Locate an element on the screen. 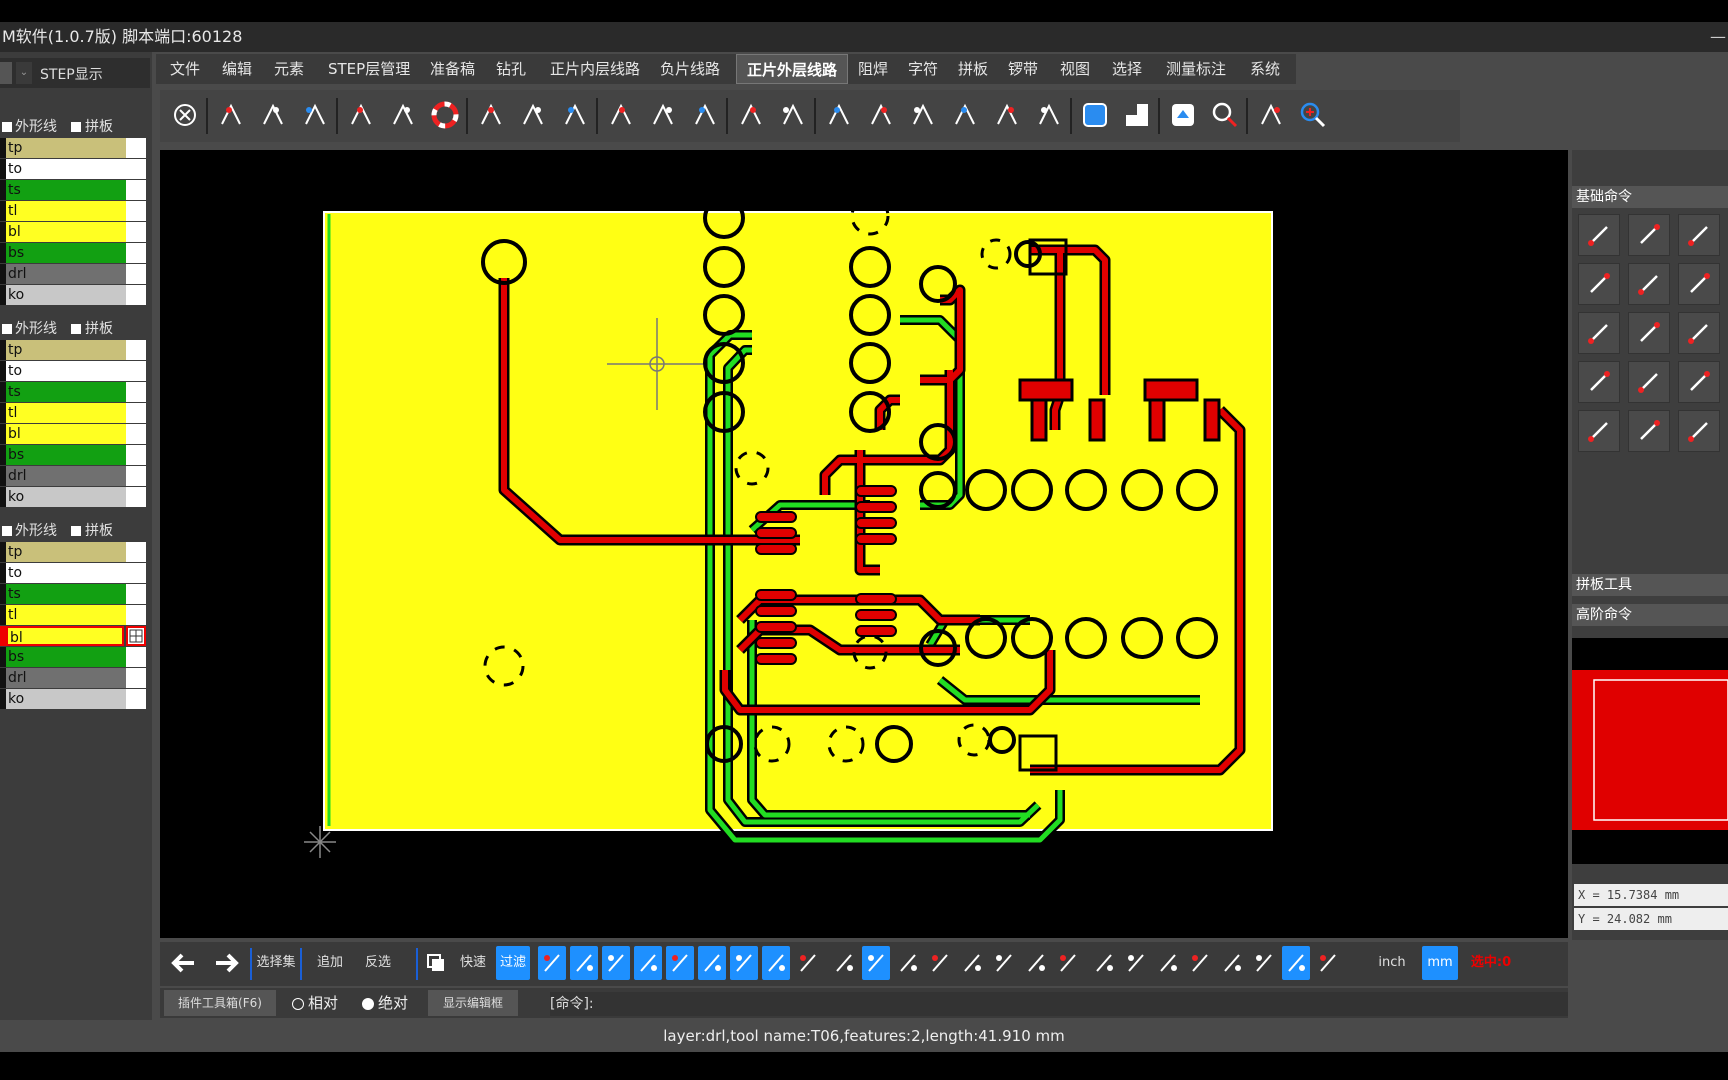 This screenshot has width=1728, height=1080. plugin-toolbox-button: 插件工具箱(F6) is located at coordinates (220, 1003).